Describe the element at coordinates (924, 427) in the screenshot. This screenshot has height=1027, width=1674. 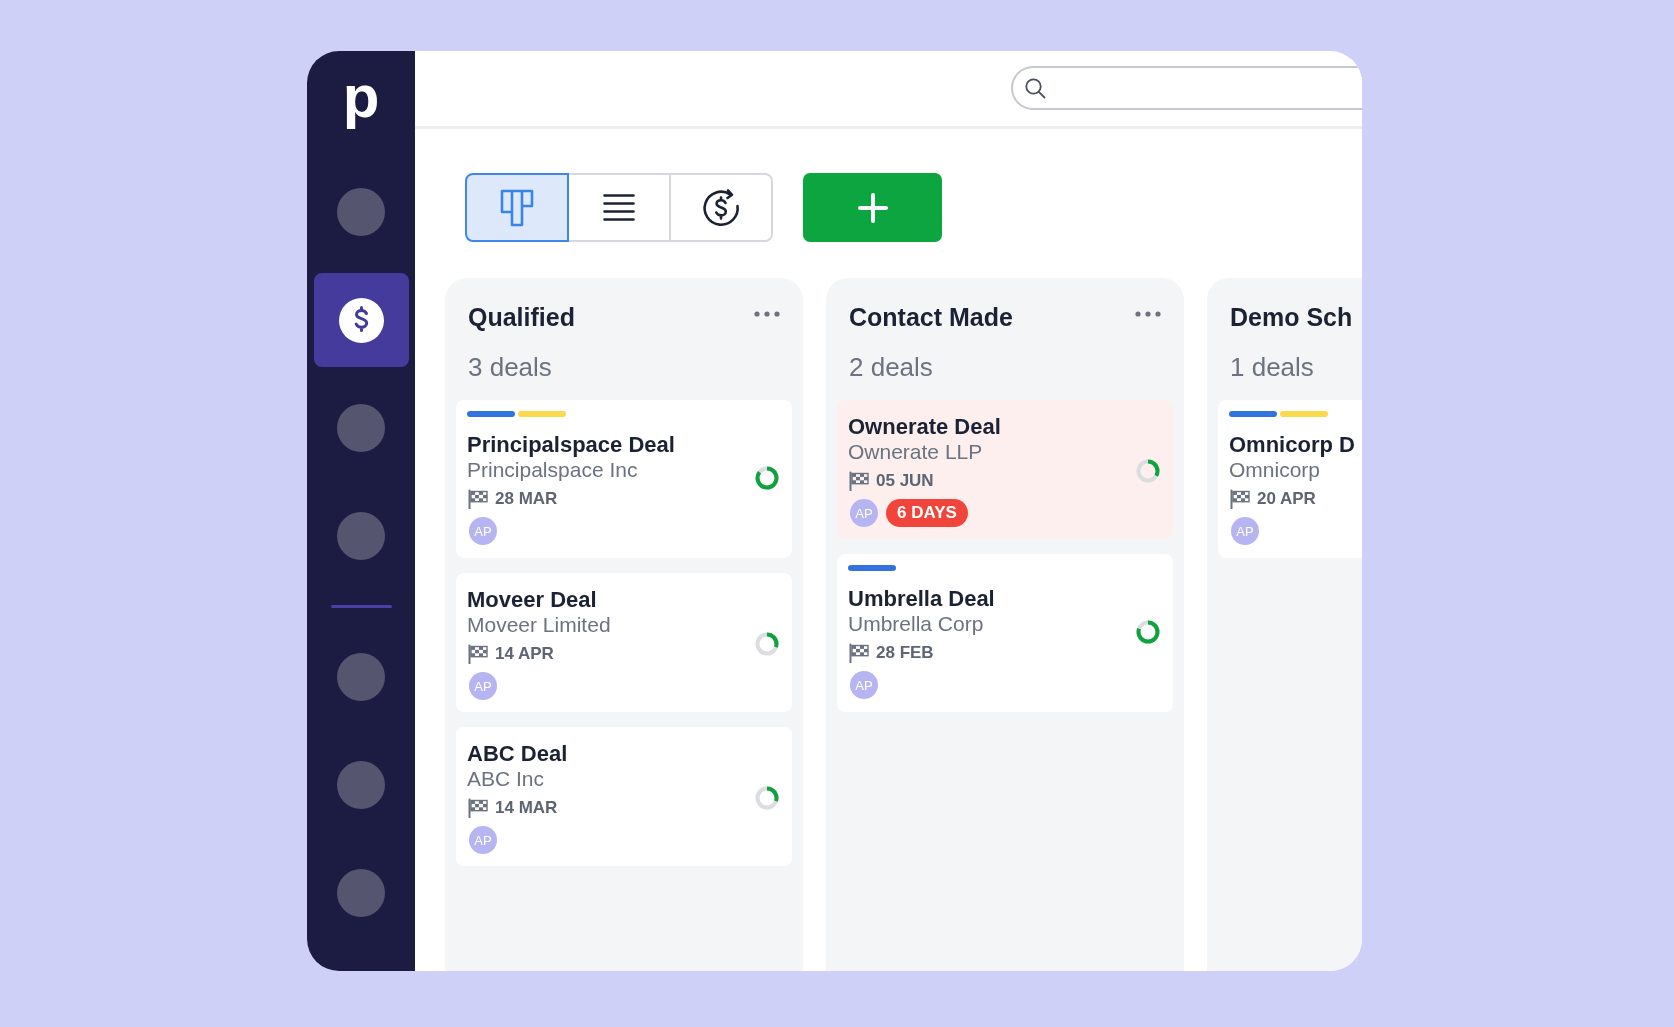
I see `deal-title: Ownerate Deal` at that location.